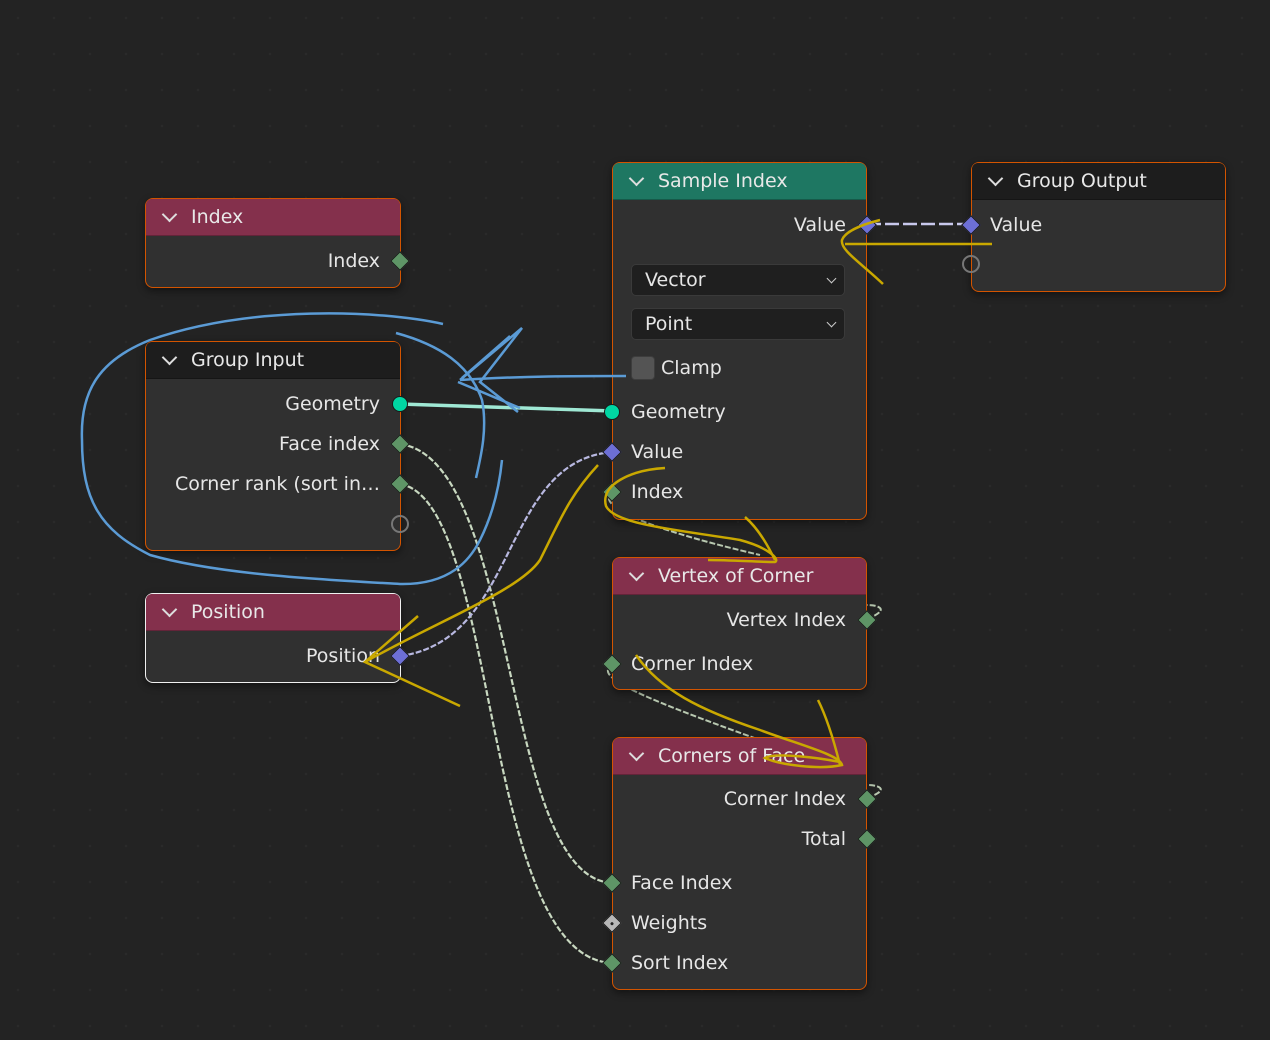  What do you see at coordinates (867, 839) in the screenshot?
I see `output-socket-total` at bounding box center [867, 839].